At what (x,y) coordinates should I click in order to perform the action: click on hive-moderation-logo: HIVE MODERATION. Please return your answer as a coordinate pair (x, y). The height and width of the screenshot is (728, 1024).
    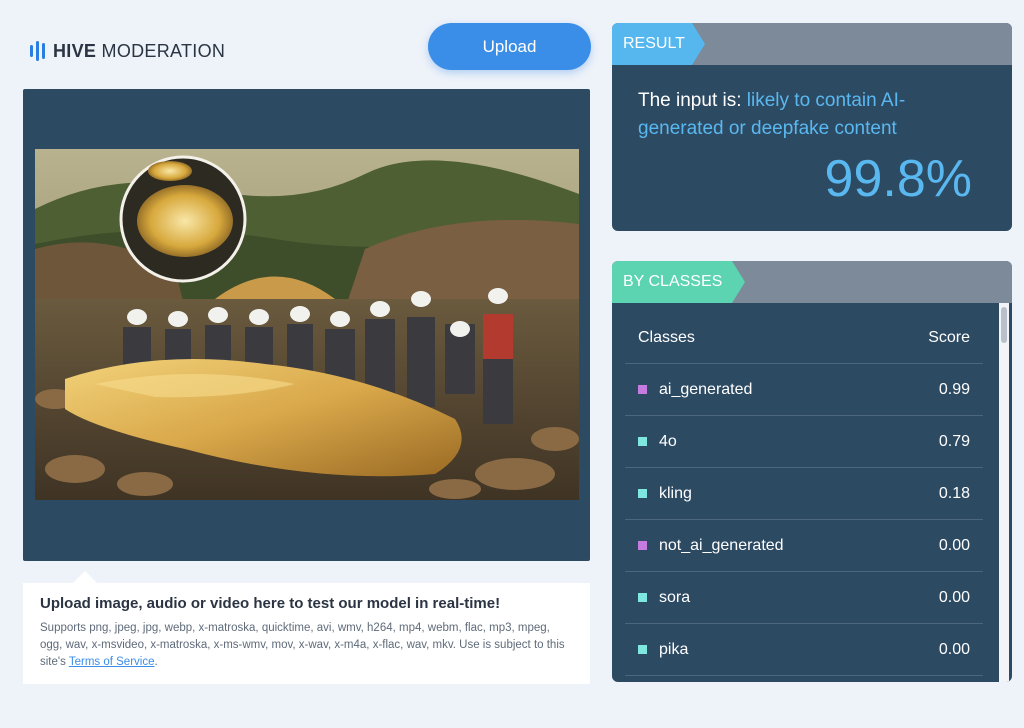
    Looking at the image, I should click on (127, 51).